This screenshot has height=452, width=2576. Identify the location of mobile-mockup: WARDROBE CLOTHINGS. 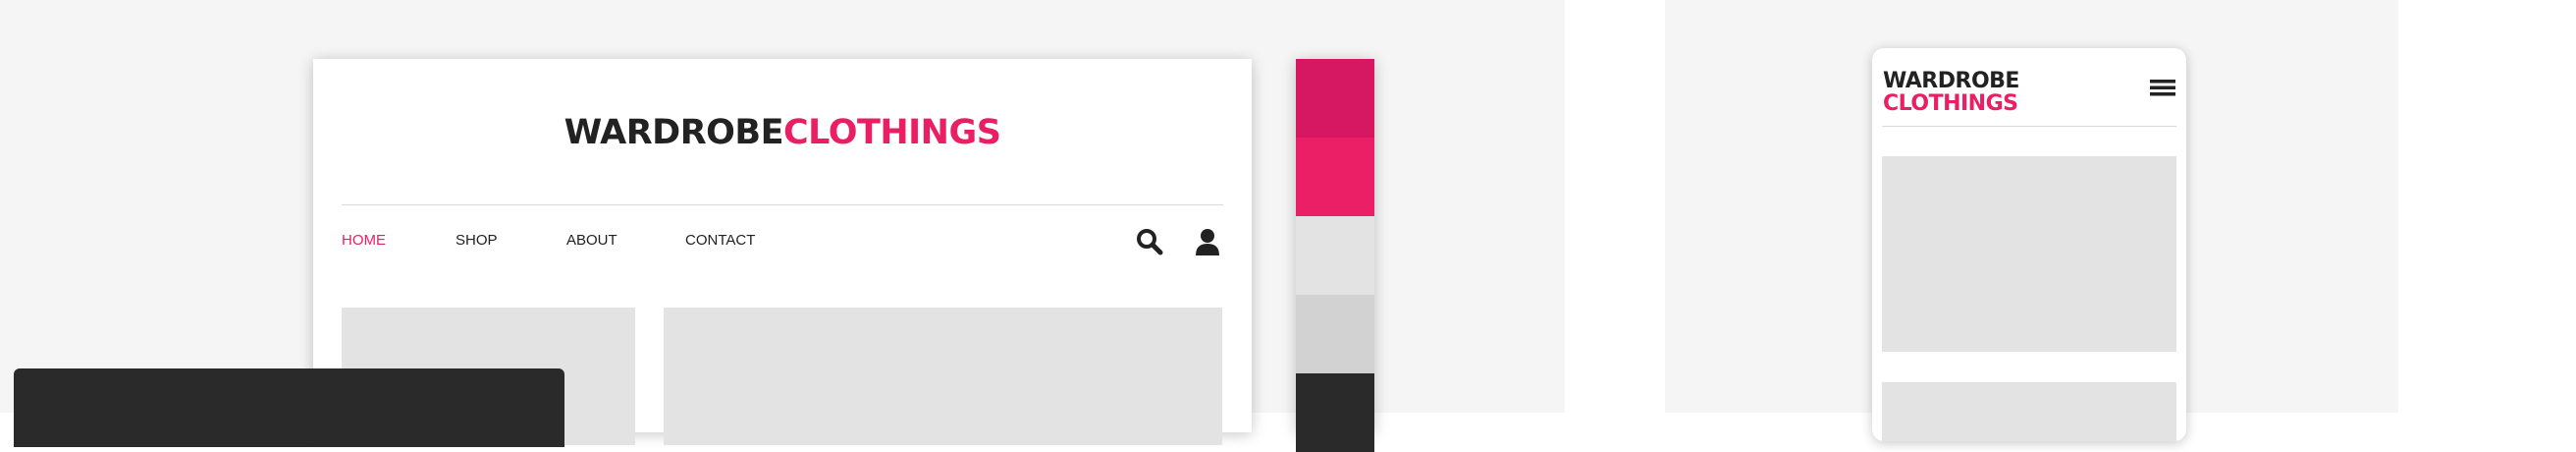
(2029, 245).